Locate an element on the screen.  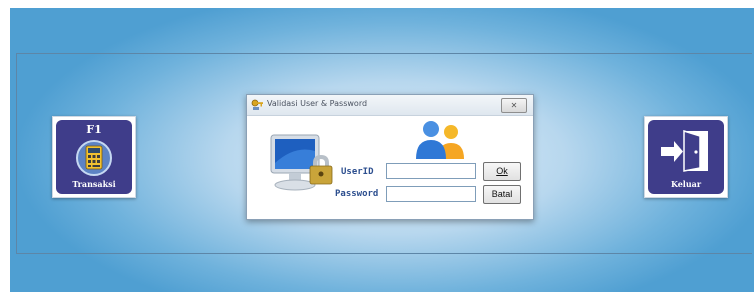
close-button: ✕ is located at coordinates (514, 105).